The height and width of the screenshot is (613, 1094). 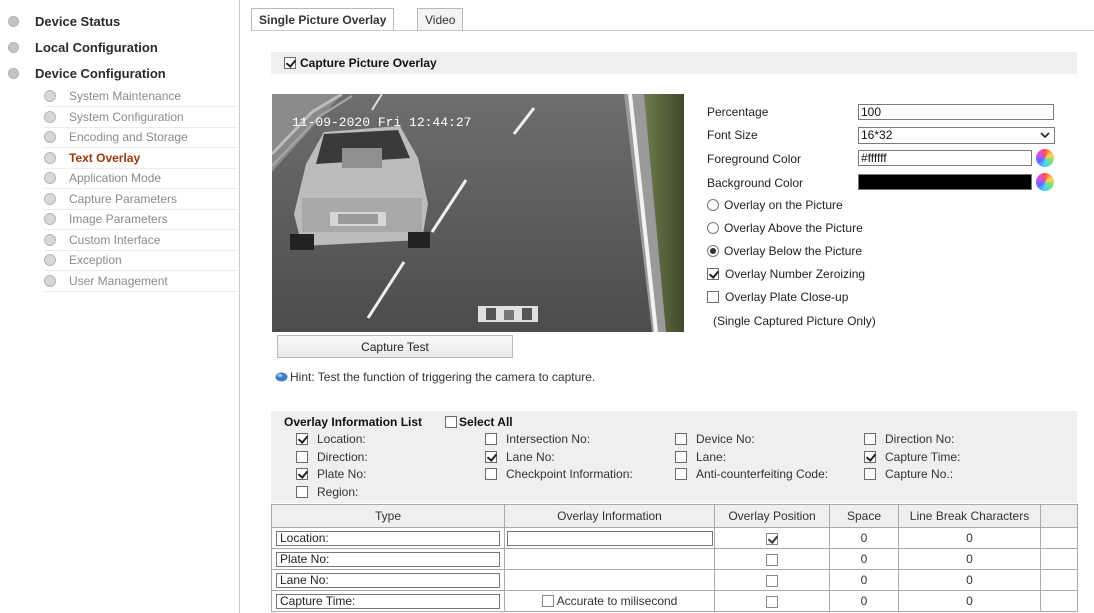 I want to click on info-item-lane-no: Lane No:, so click(x=520, y=457).